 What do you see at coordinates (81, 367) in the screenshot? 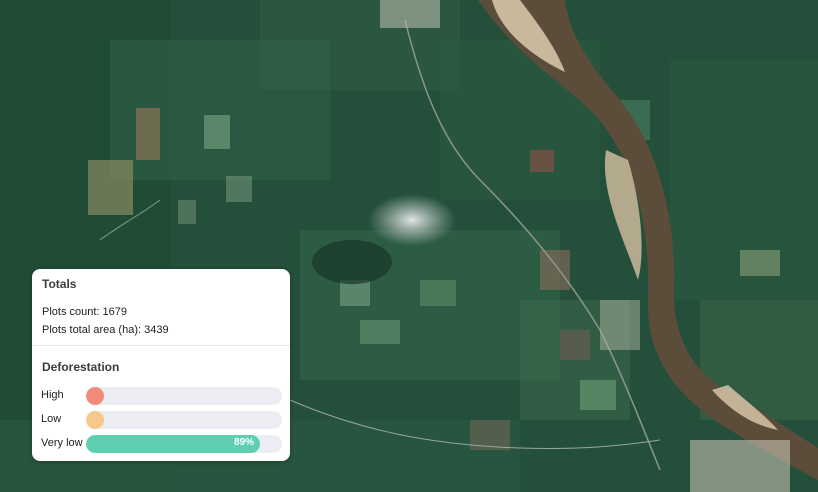
I see `deforestation-title: Deforestation` at bounding box center [81, 367].